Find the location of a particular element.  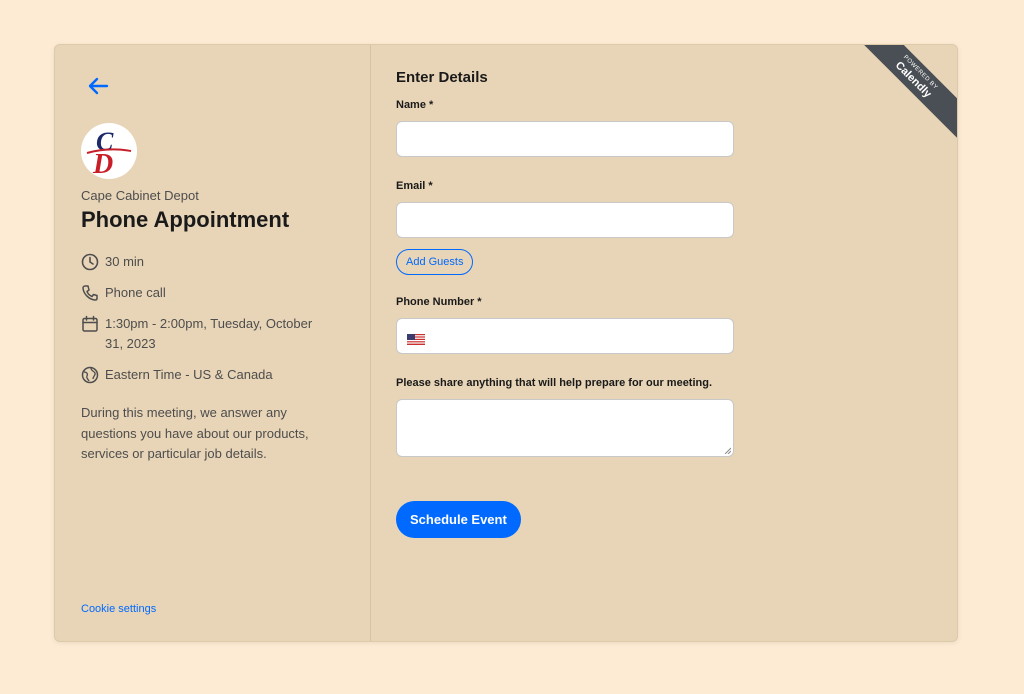

cookie-settings-link: Cookie settings is located at coordinates (118, 609).